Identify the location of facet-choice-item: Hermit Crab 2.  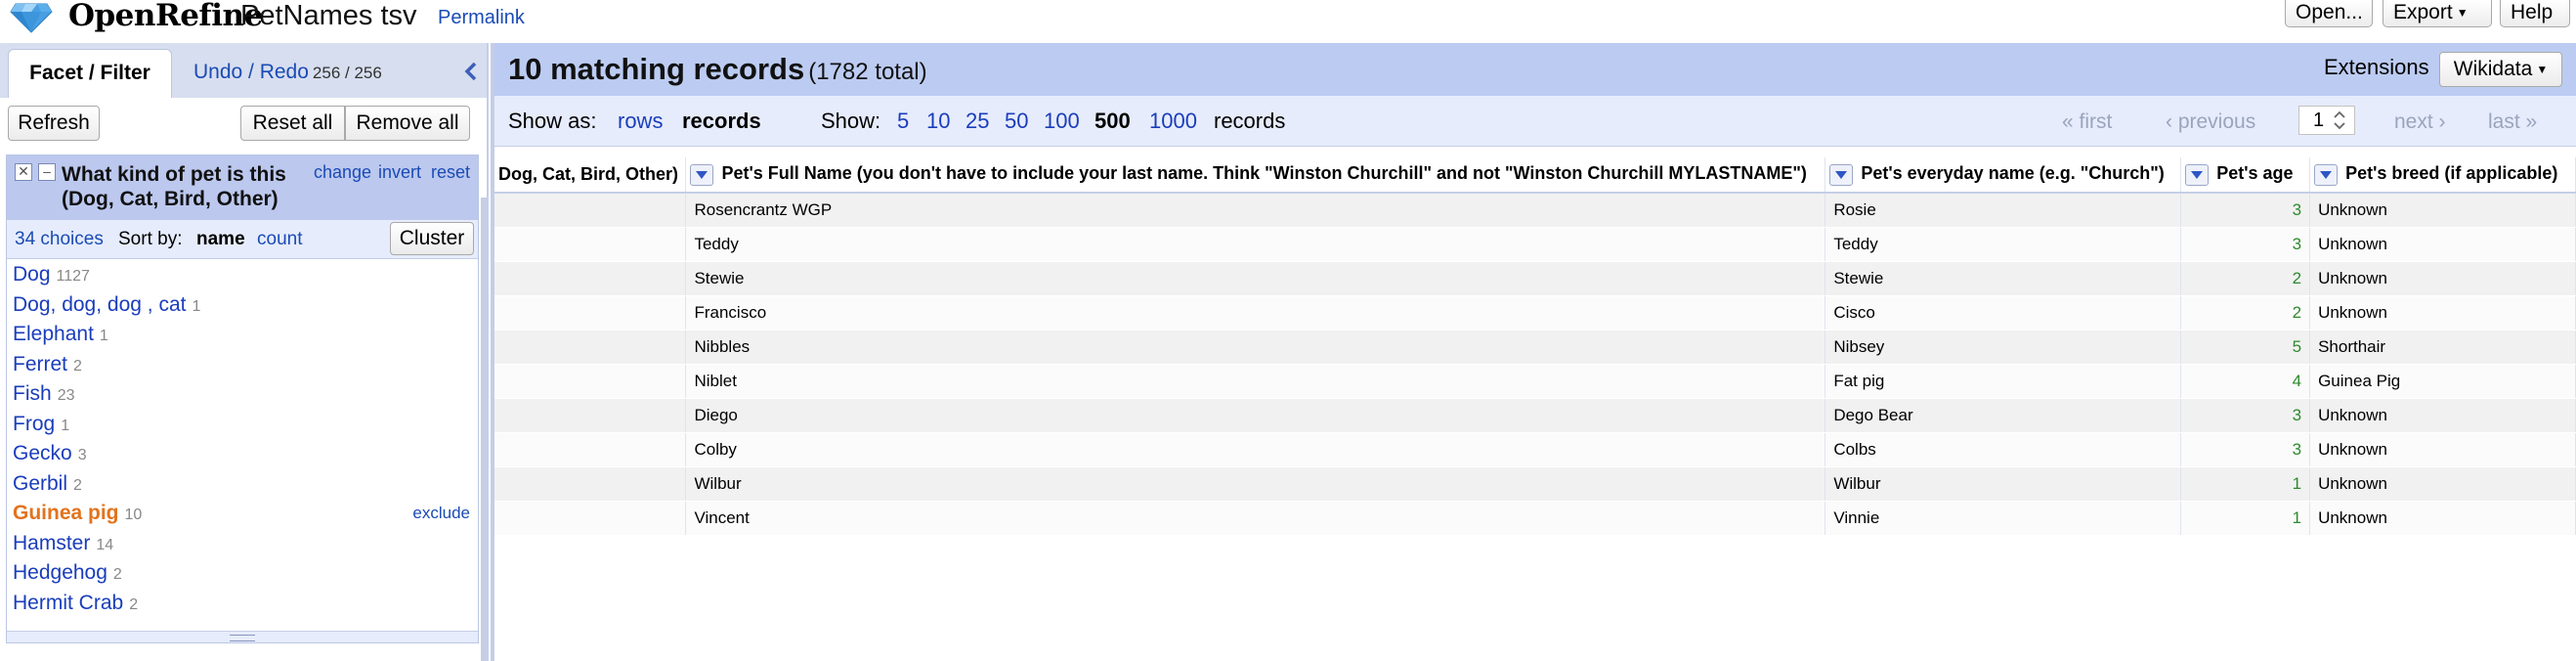
(243, 604).